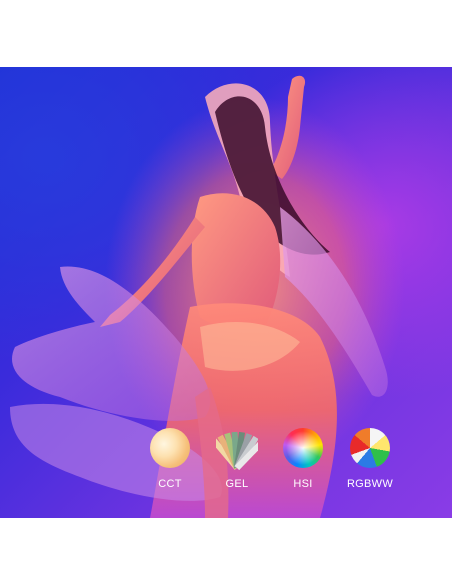 The height and width of the screenshot is (584, 452). What do you see at coordinates (370, 484) in the screenshot?
I see `mode-rgbww-label: RGBWW` at bounding box center [370, 484].